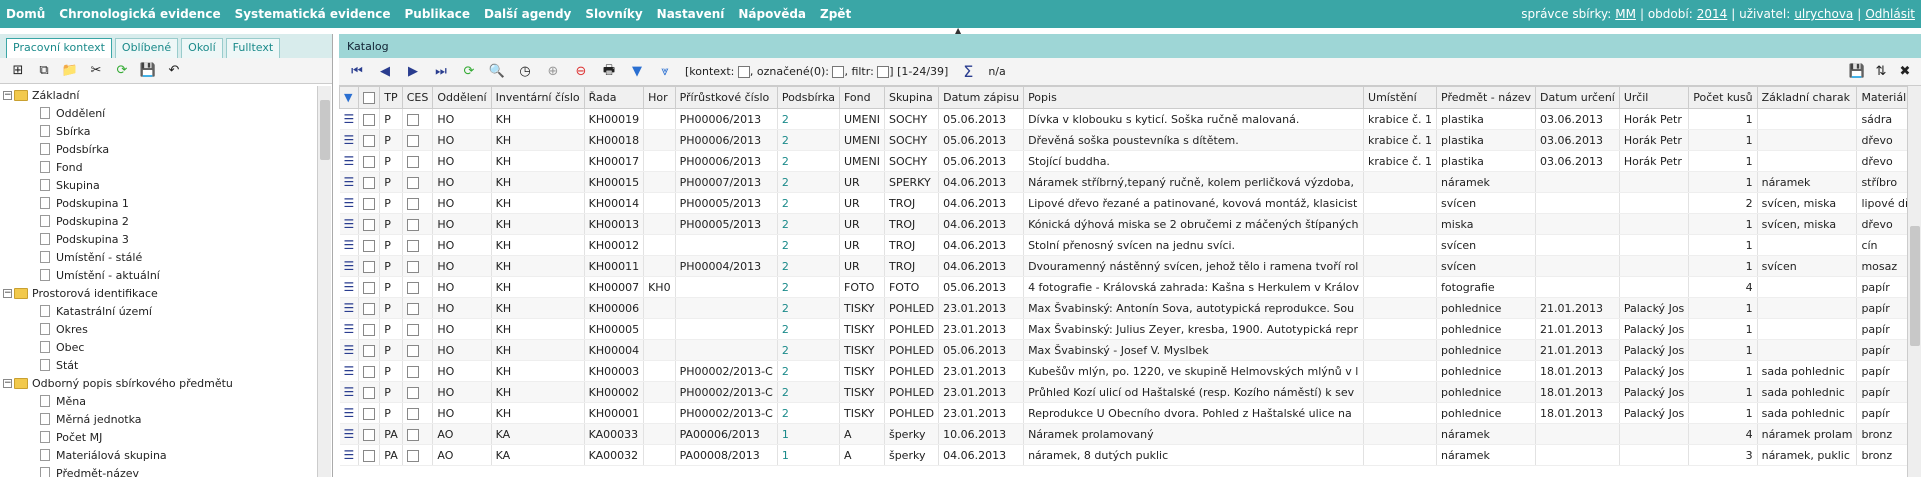 This screenshot has width=1921, height=477. I want to click on logout-link: Odhlásit, so click(1890, 14).